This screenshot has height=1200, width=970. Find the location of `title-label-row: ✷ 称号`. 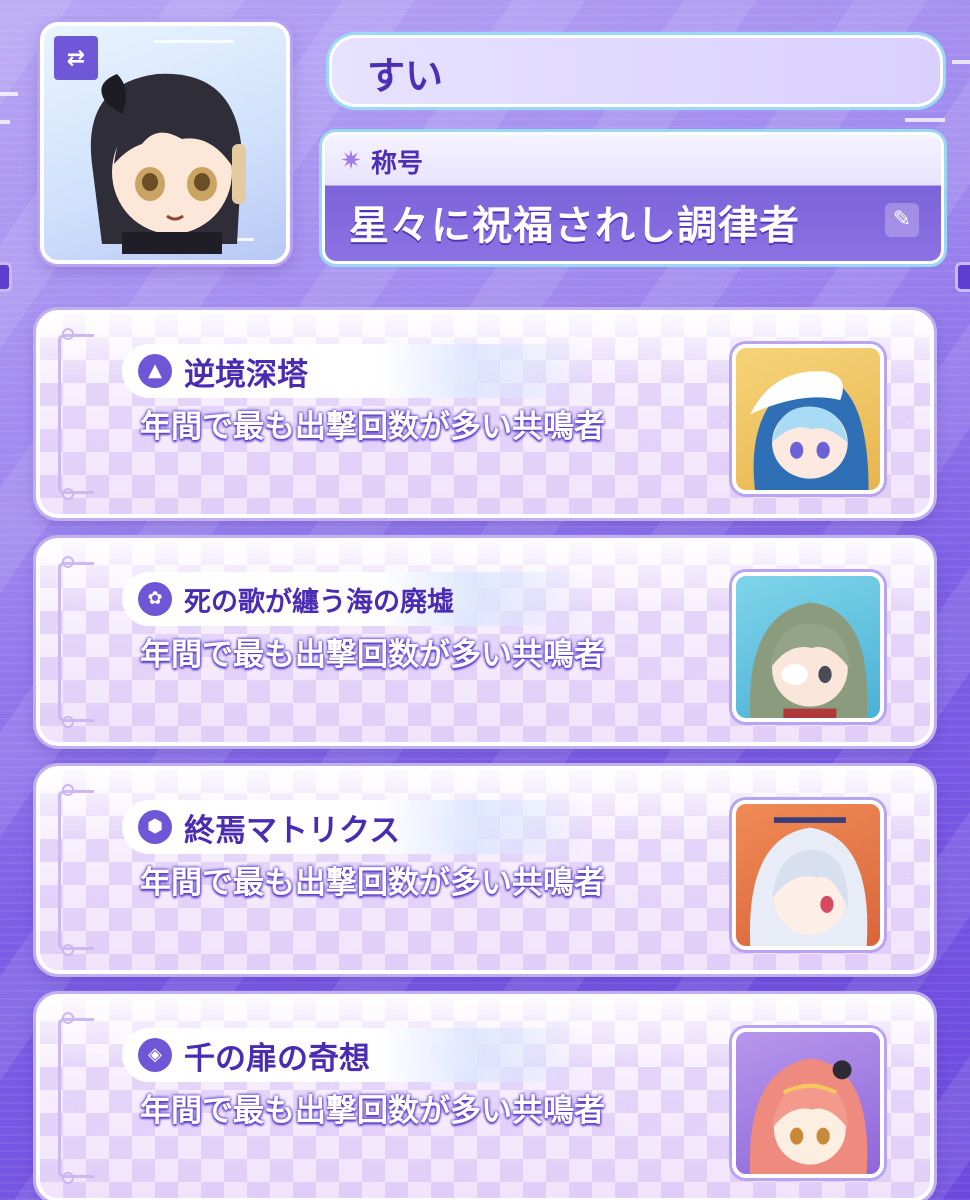

title-label-row: ✷ 称号 is located at coordinates (380, 161).